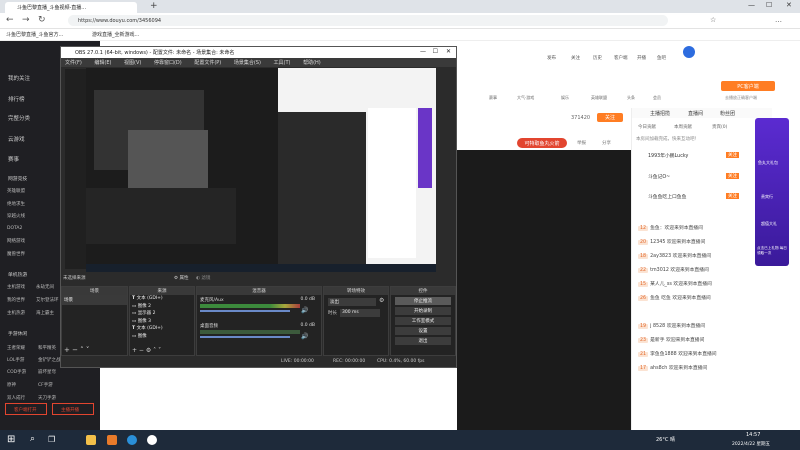 This screenshot has height=450, width=800. What do you see at coordinates (423, 321) in the screenshot?
I see `studio-mode-button: 工作室模式` at bounding box center [423, 321].